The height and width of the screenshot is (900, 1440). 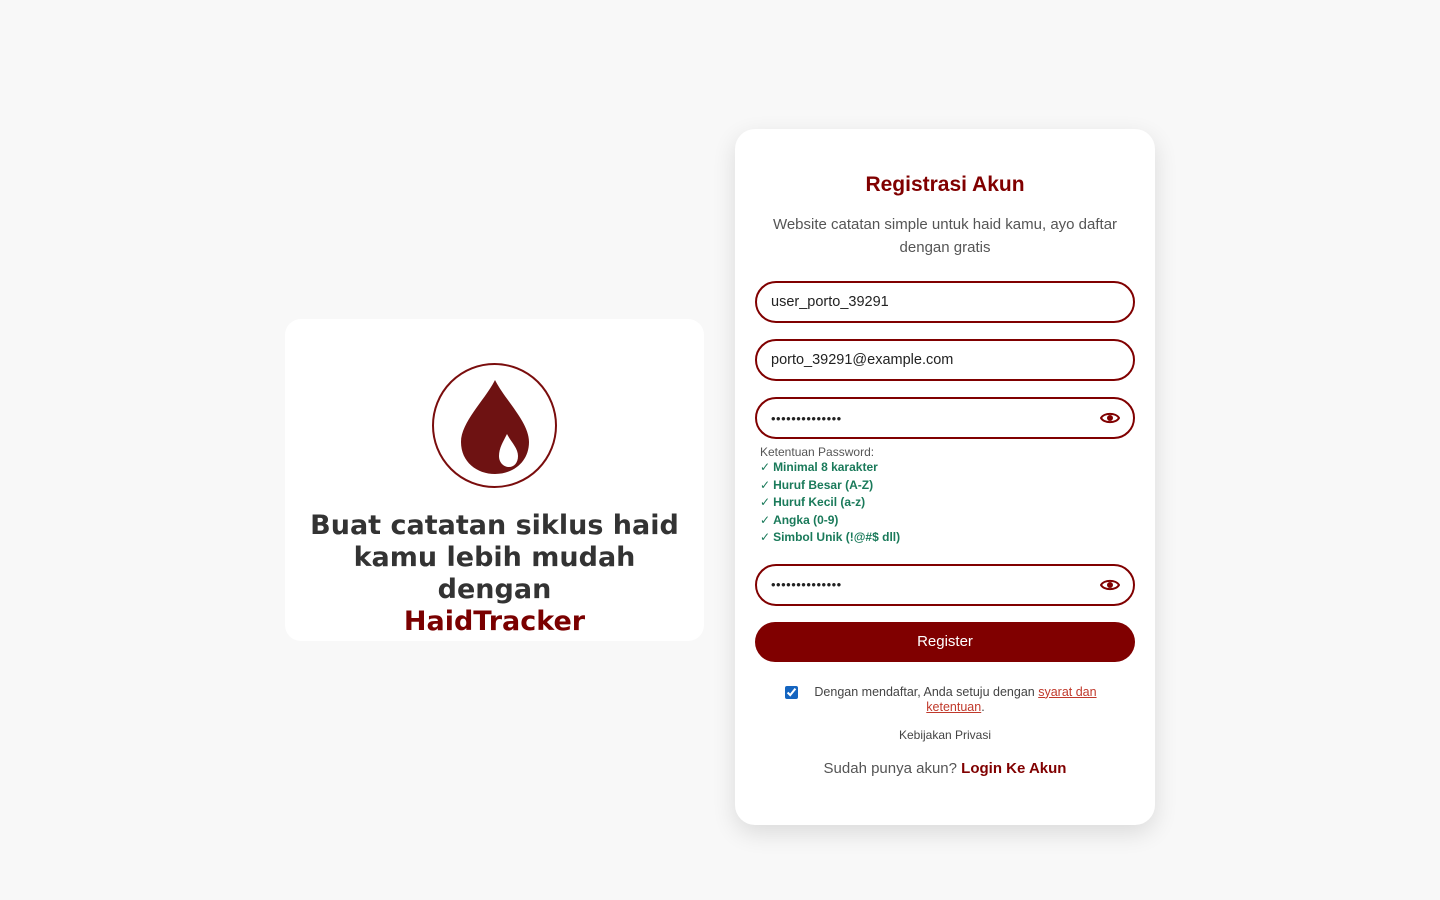 I want to click on rule-item: ✓ Minimal 8 karakter, so click(x=947, y=468).